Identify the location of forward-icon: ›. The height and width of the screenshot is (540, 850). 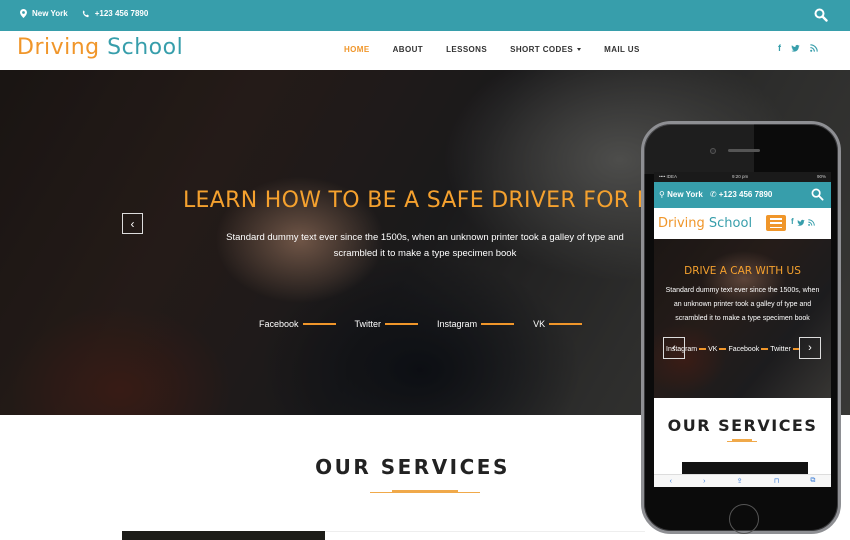
(704, 481).